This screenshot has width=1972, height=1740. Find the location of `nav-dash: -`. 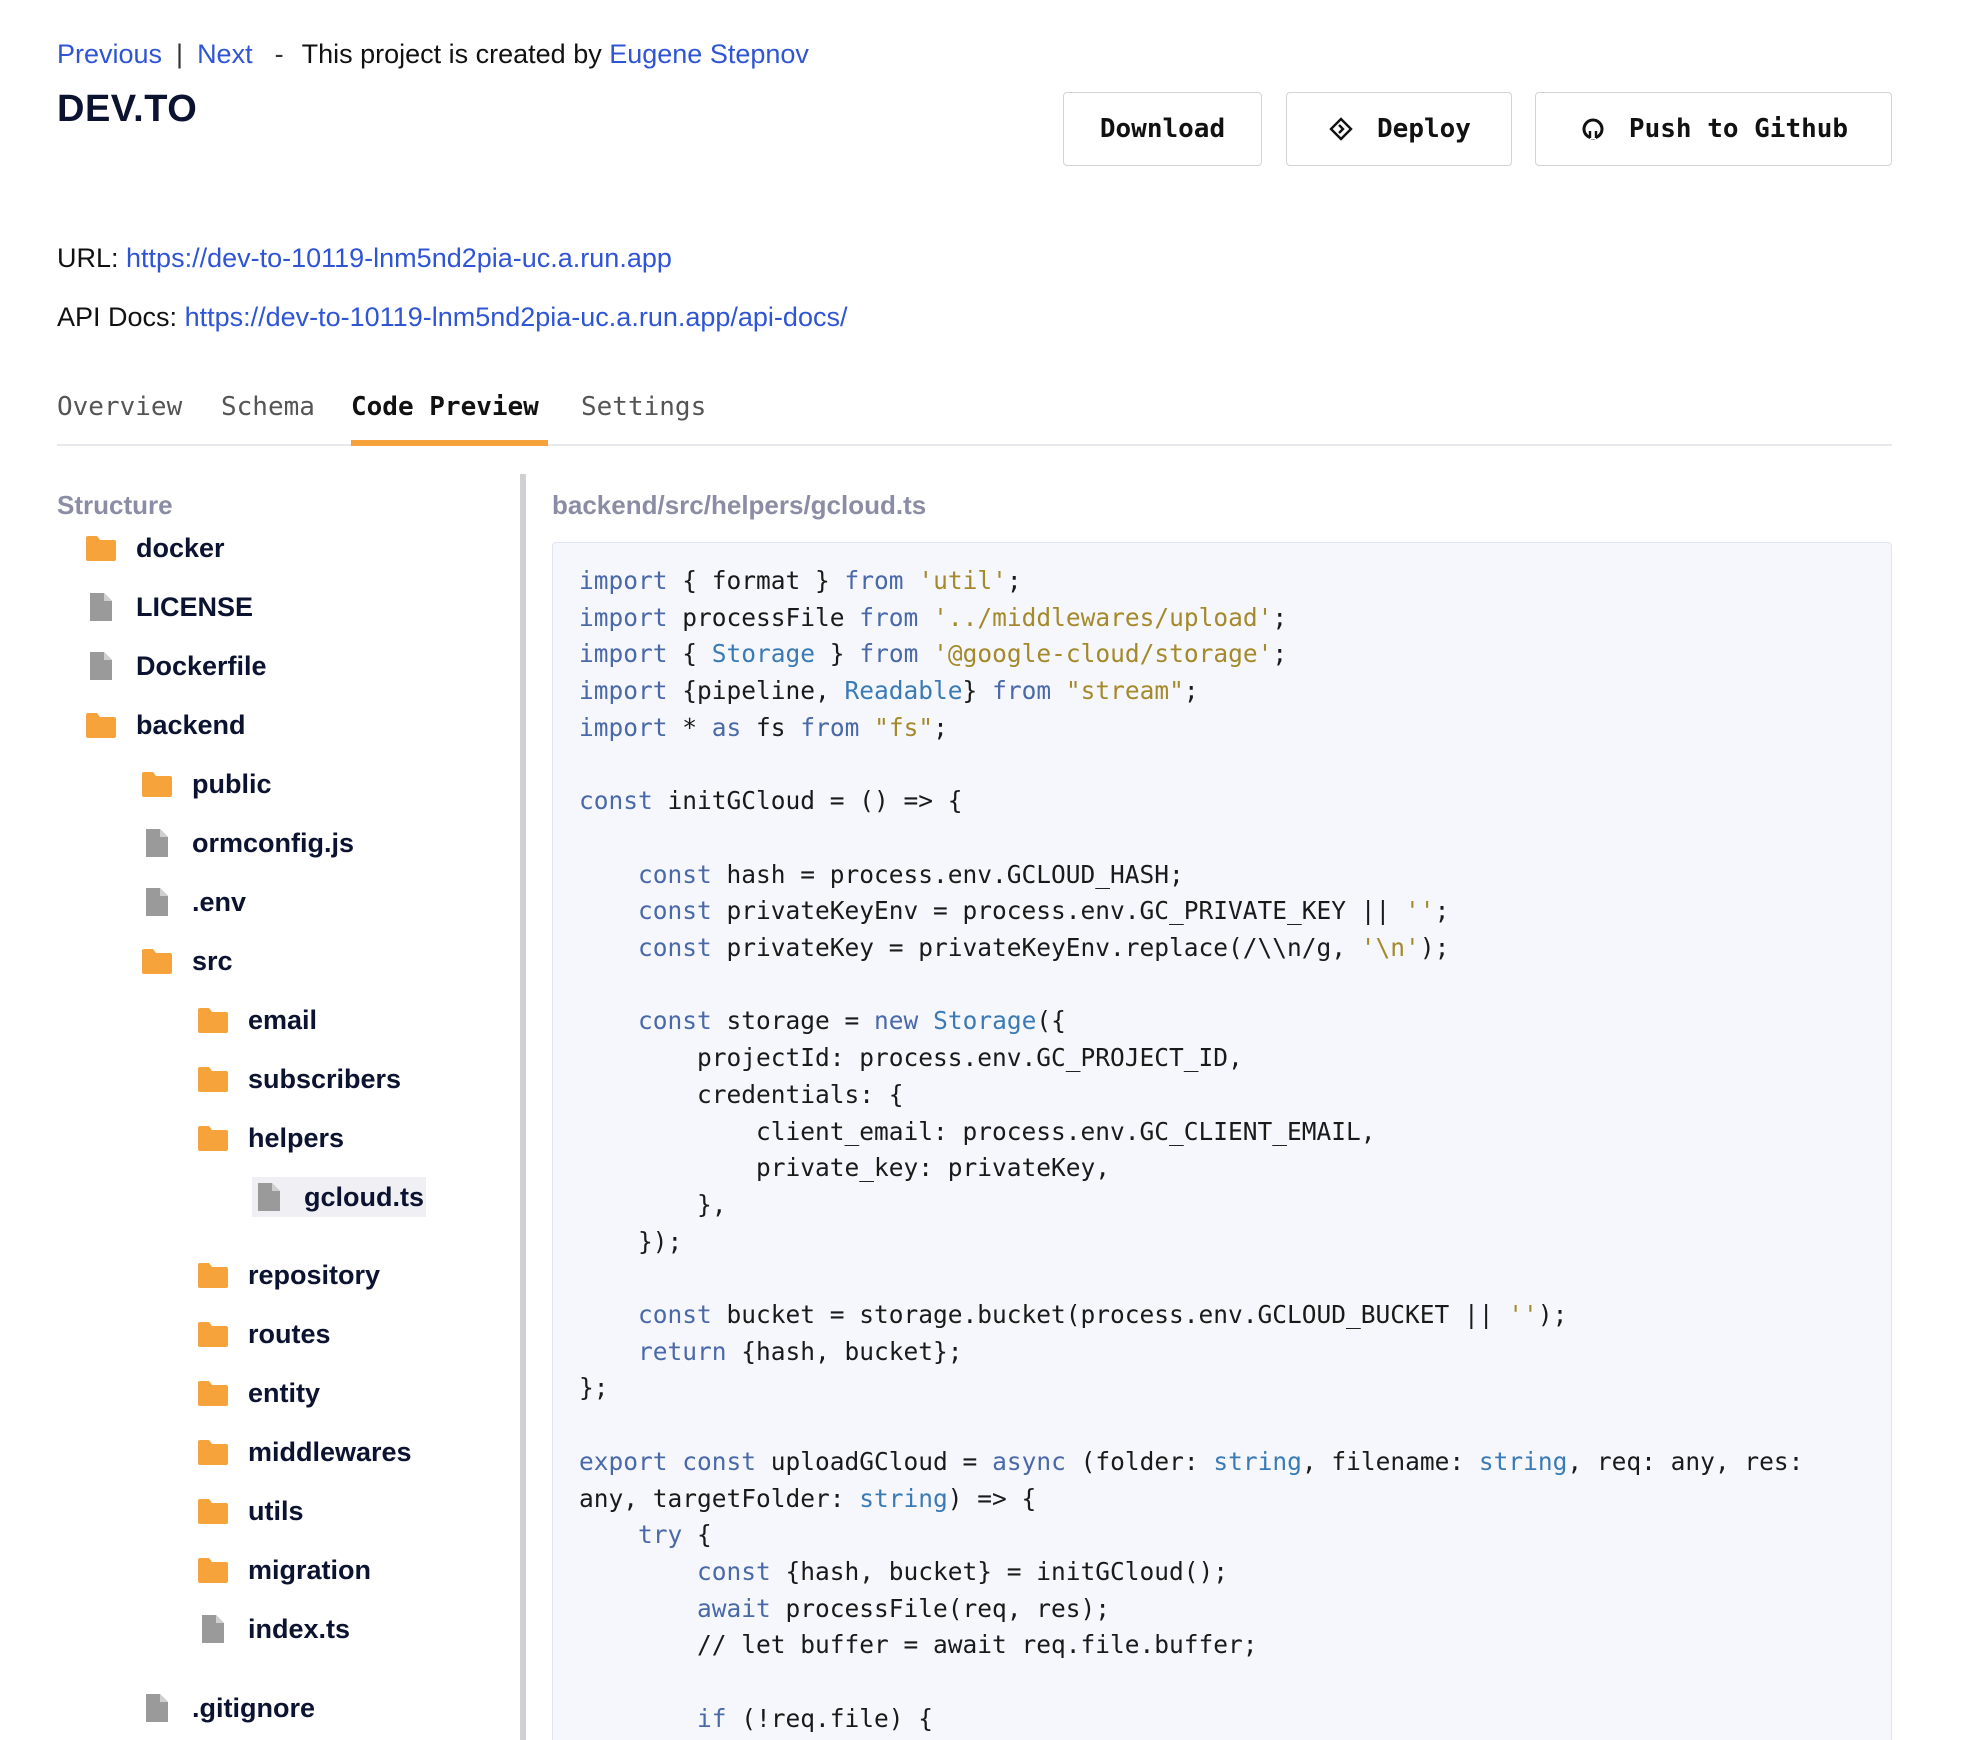

nav-dash: - is located at coordinates (279, 54).